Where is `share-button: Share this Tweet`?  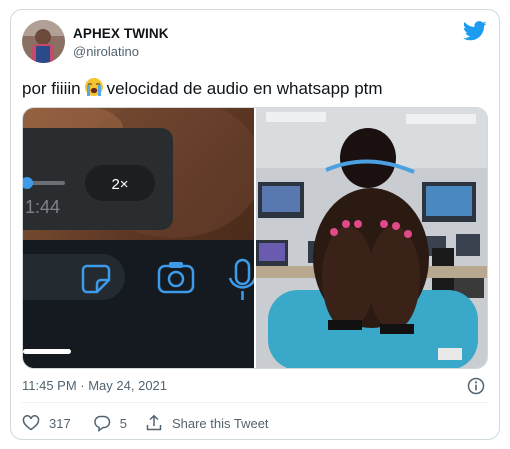
share-button: Share this Tweet is located at coordinates (207, 423).